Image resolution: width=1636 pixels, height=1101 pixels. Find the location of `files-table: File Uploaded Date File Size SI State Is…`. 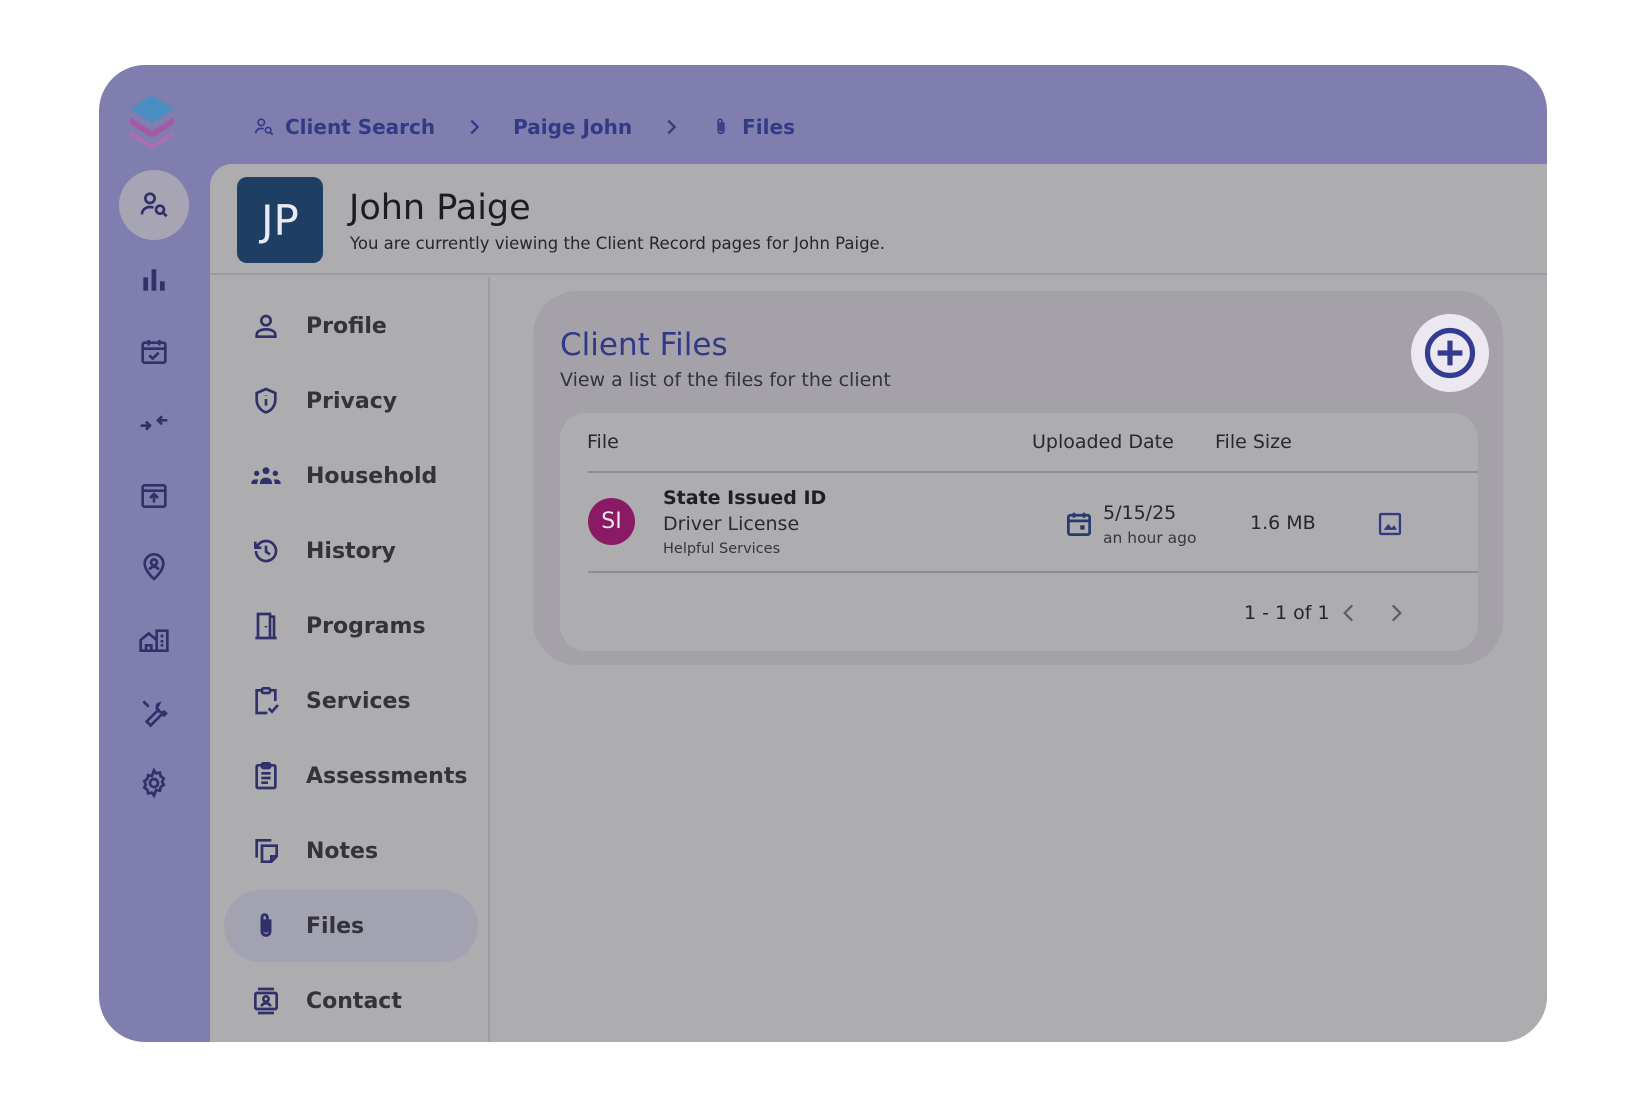

files-table: File Uploaded Date File Size SI State Is… is located at coordinates (1019, 532).